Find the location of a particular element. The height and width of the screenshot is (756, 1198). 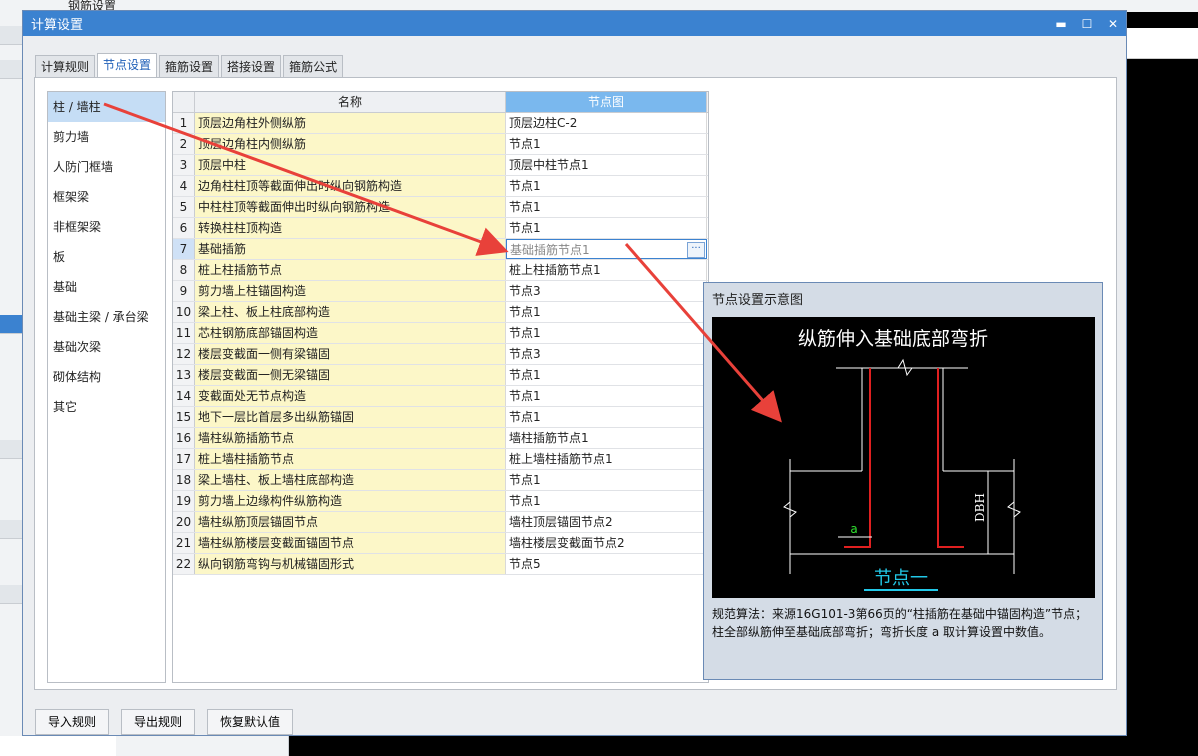

node-label: 节点一 is located at coordinates (901, 578).